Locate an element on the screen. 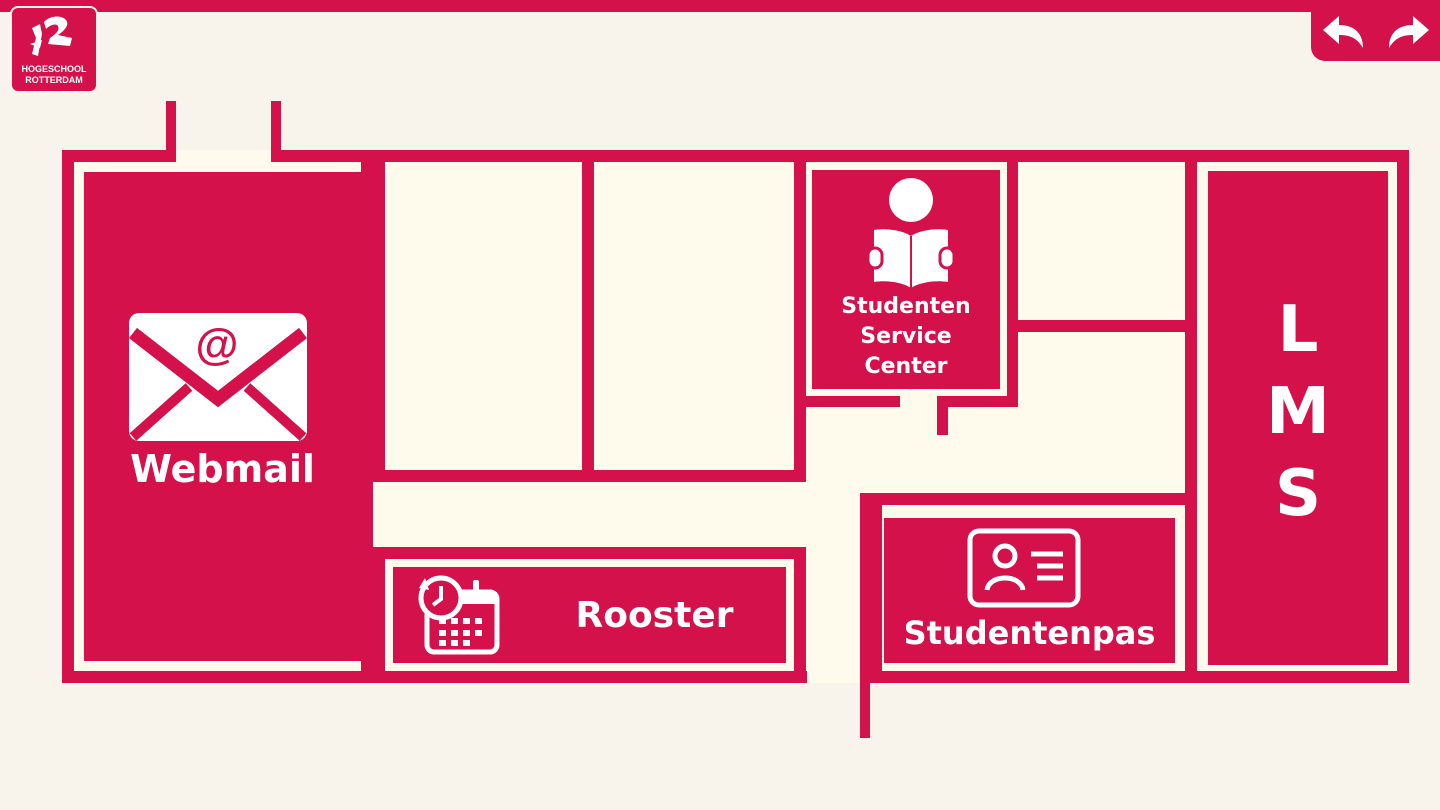 This screenshot has width=1440, height=810. logo-line-1: HOGESCHOOL is located at coordinates (54, 69).